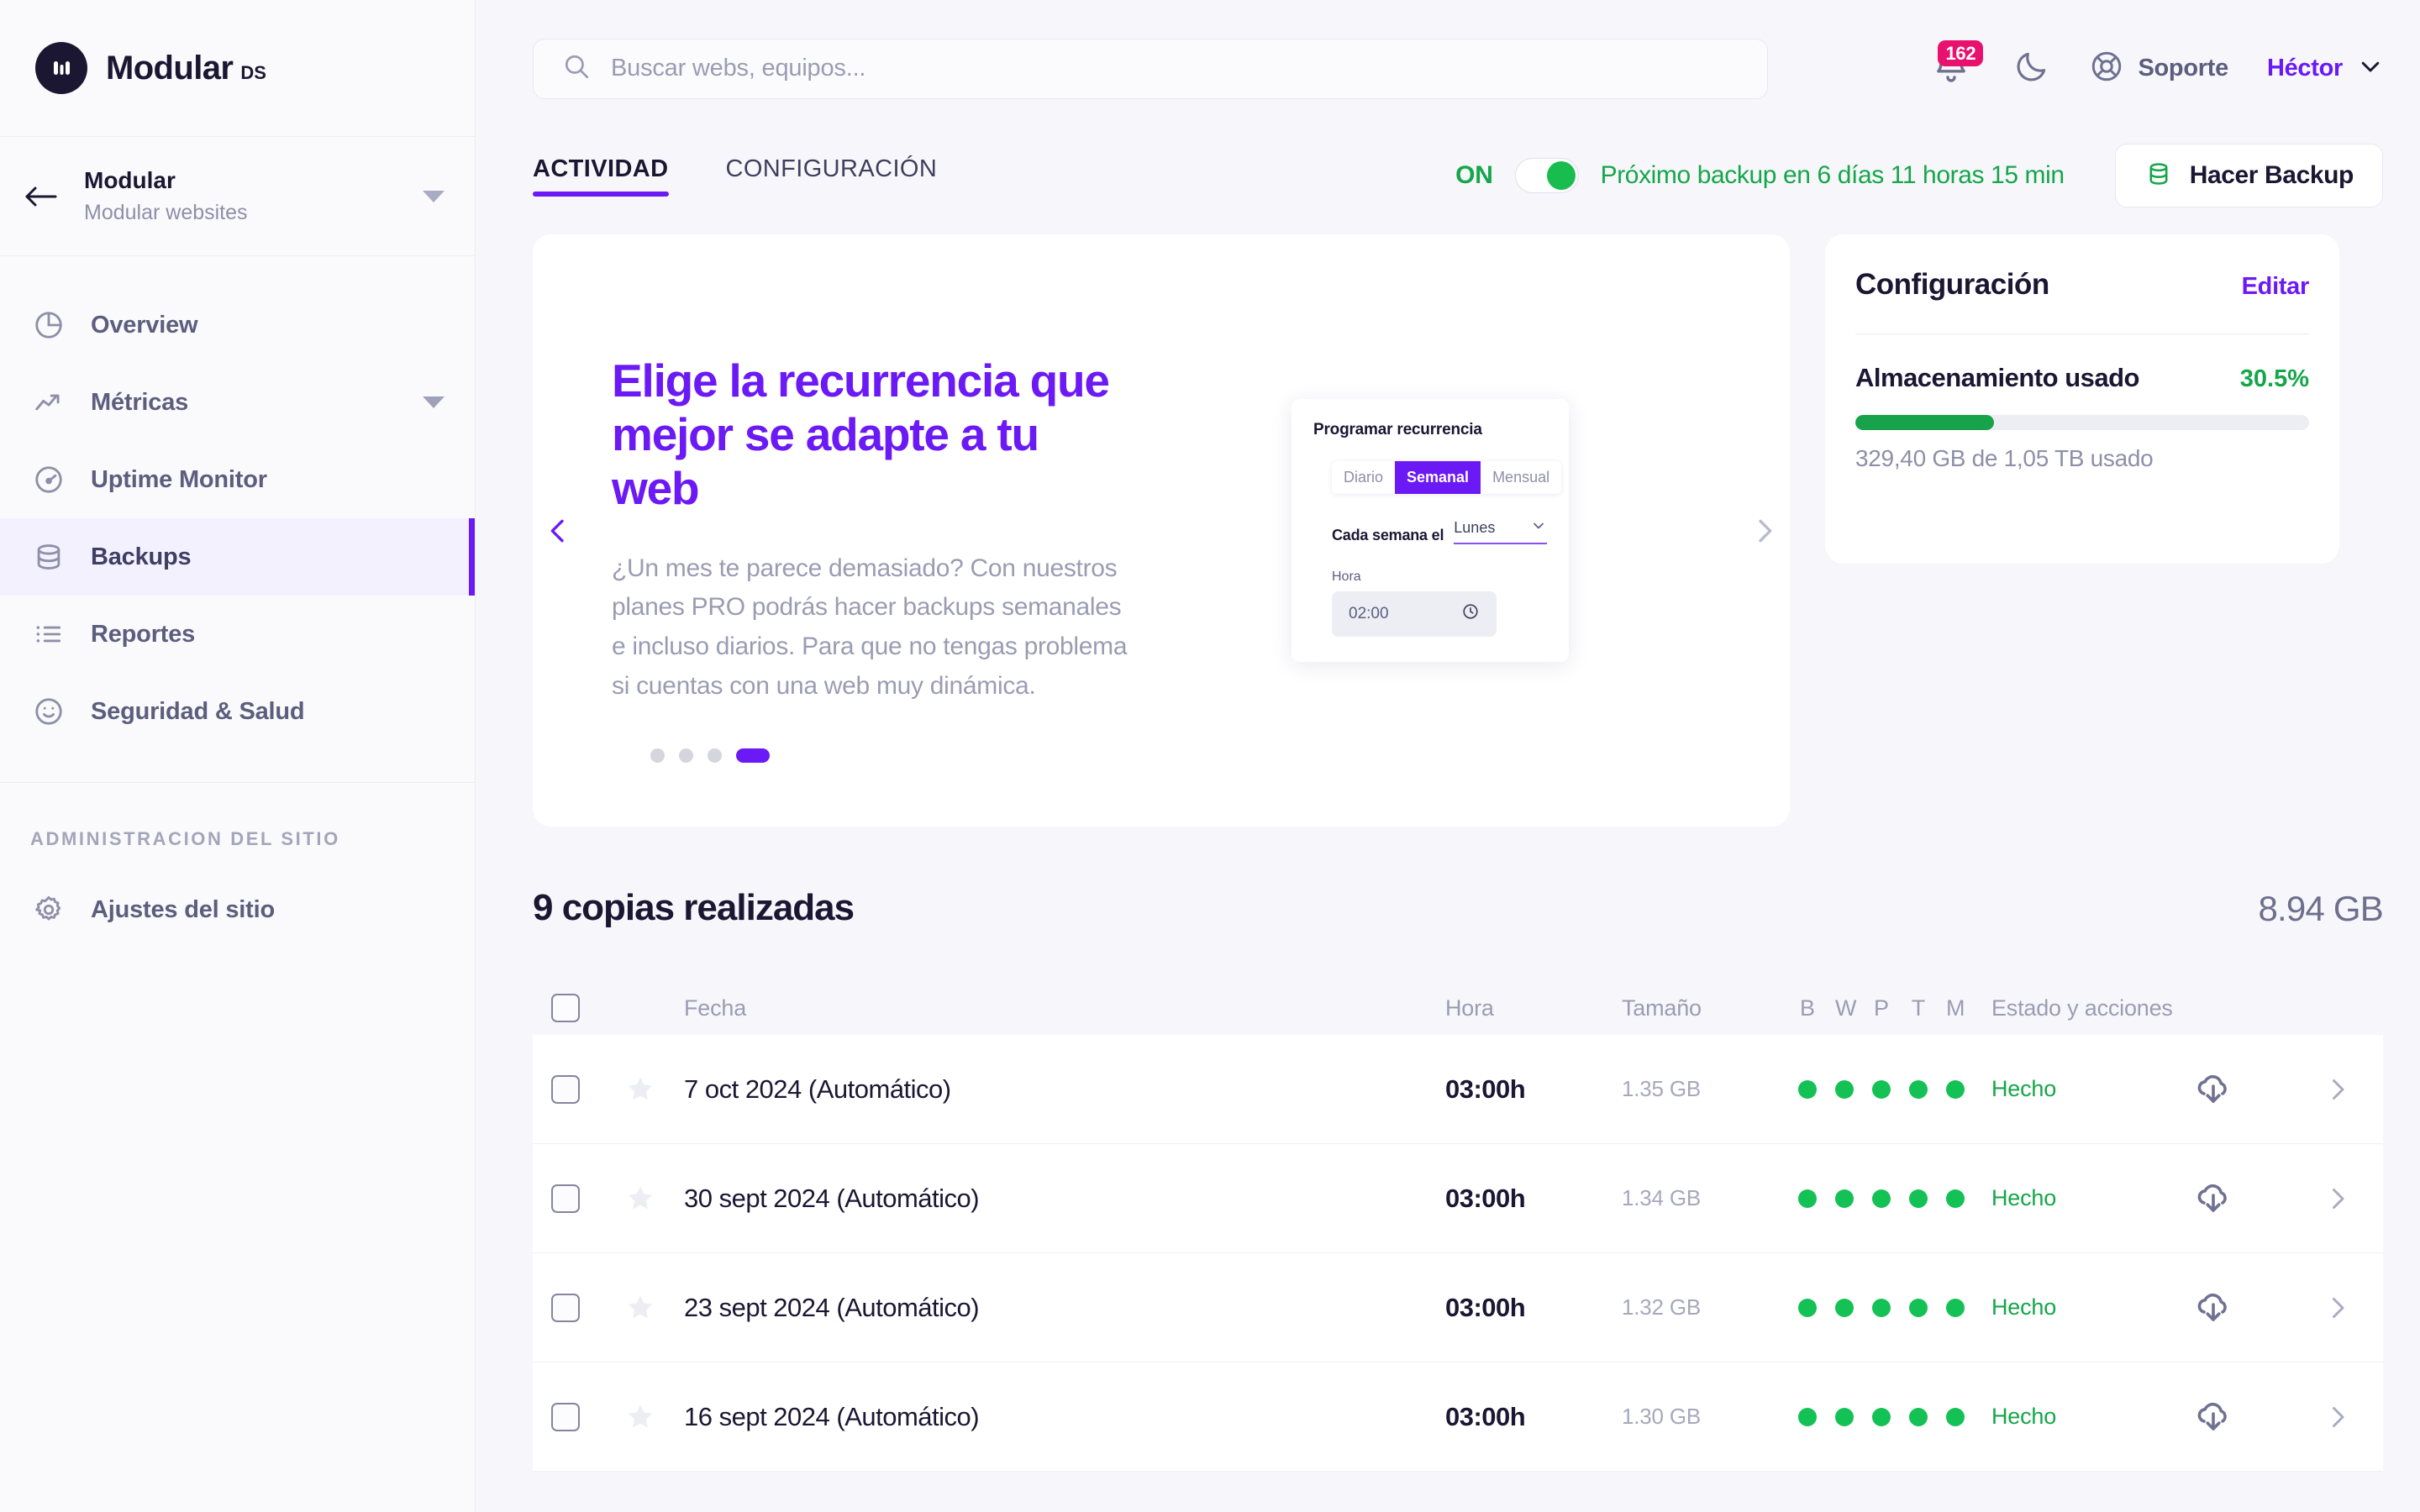  What do you see at coordinates (1364, 477) in the screenshot?
I see `segment-diario: Diario` at bounding box center [1364, 477].